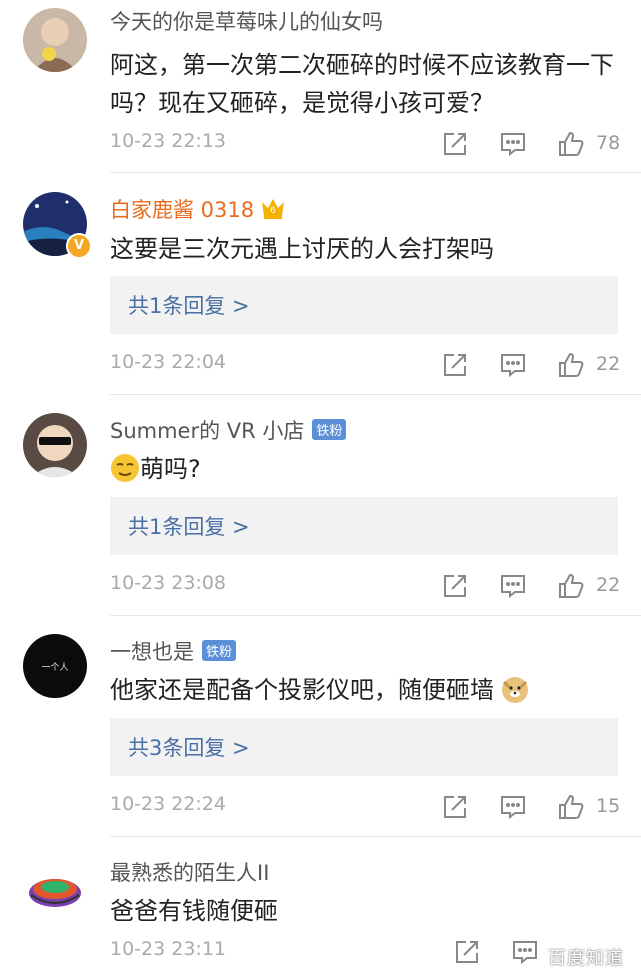 The image size is (641, 977). What do you see at coordinates (168, 949) in the screenshot?
I see `timestamp: 10-23 23:11` at bounding box center [168, 949].